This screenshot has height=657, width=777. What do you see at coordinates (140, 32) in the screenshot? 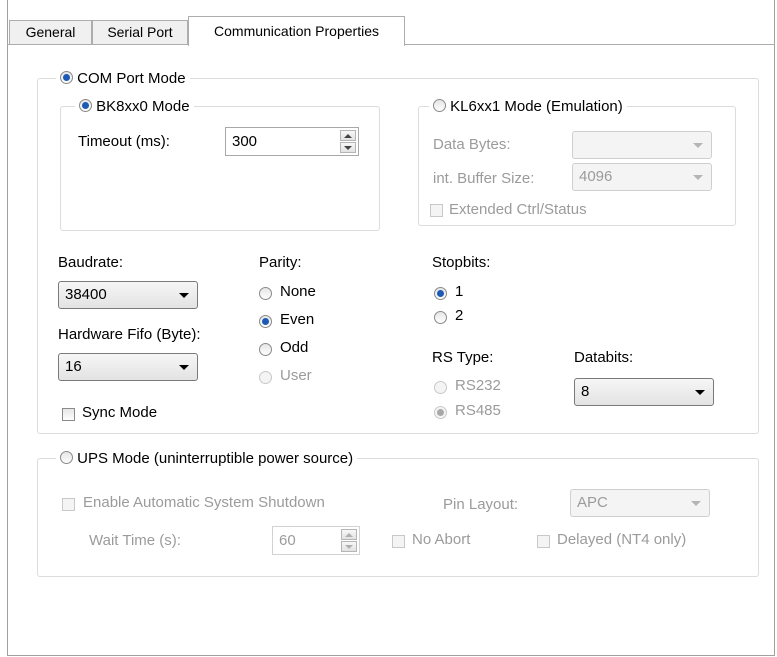
I see `tab-serial-port: Serial Port` at bounding box center [140, 32].